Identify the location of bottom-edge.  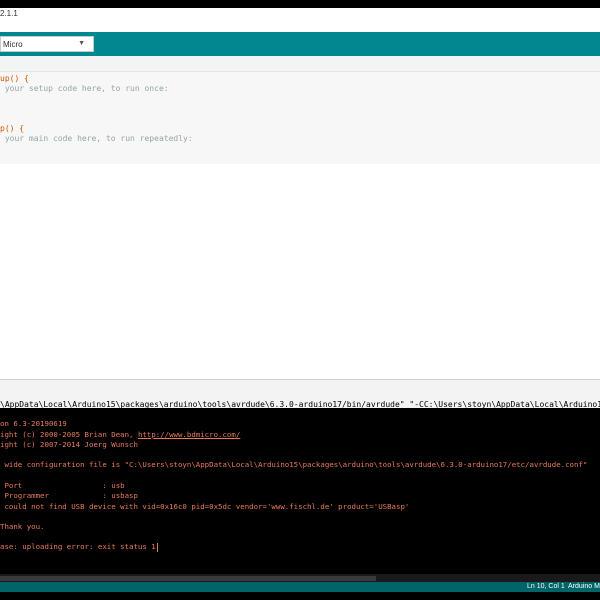
(300, 596).